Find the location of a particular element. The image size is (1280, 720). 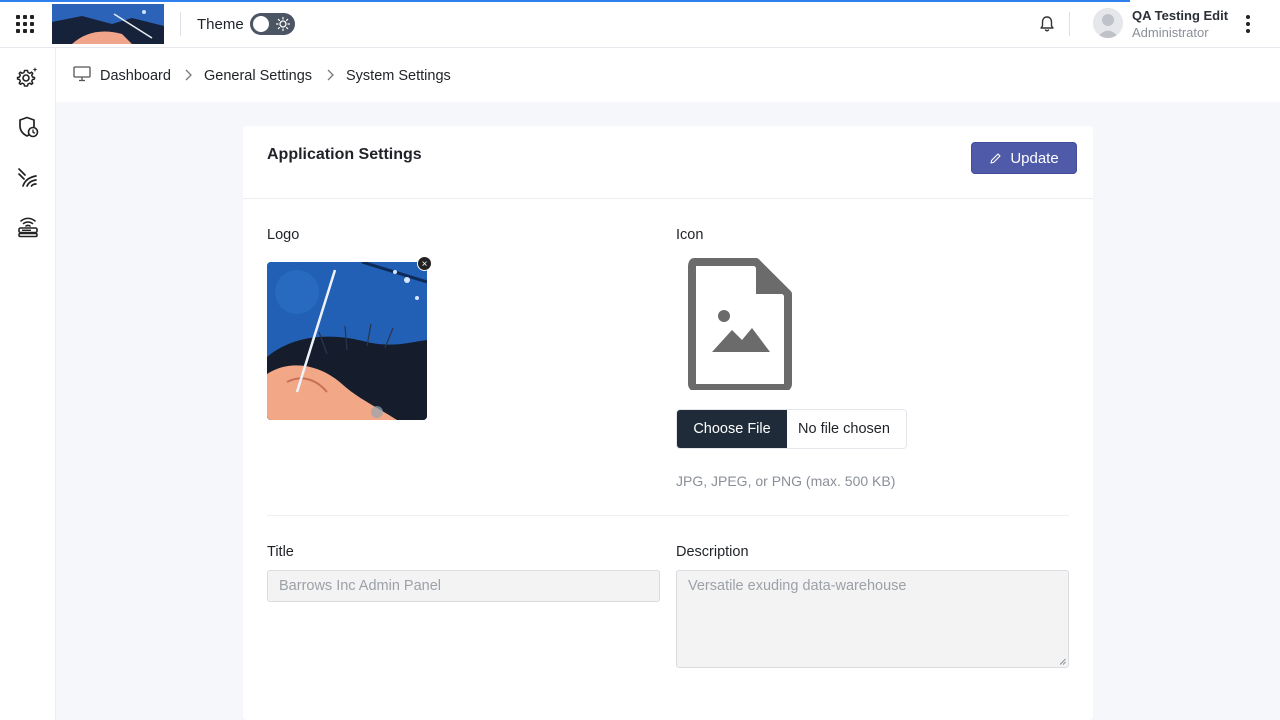

icon-file-input: Choose File No file chosen is located at coordinates (791, 429).